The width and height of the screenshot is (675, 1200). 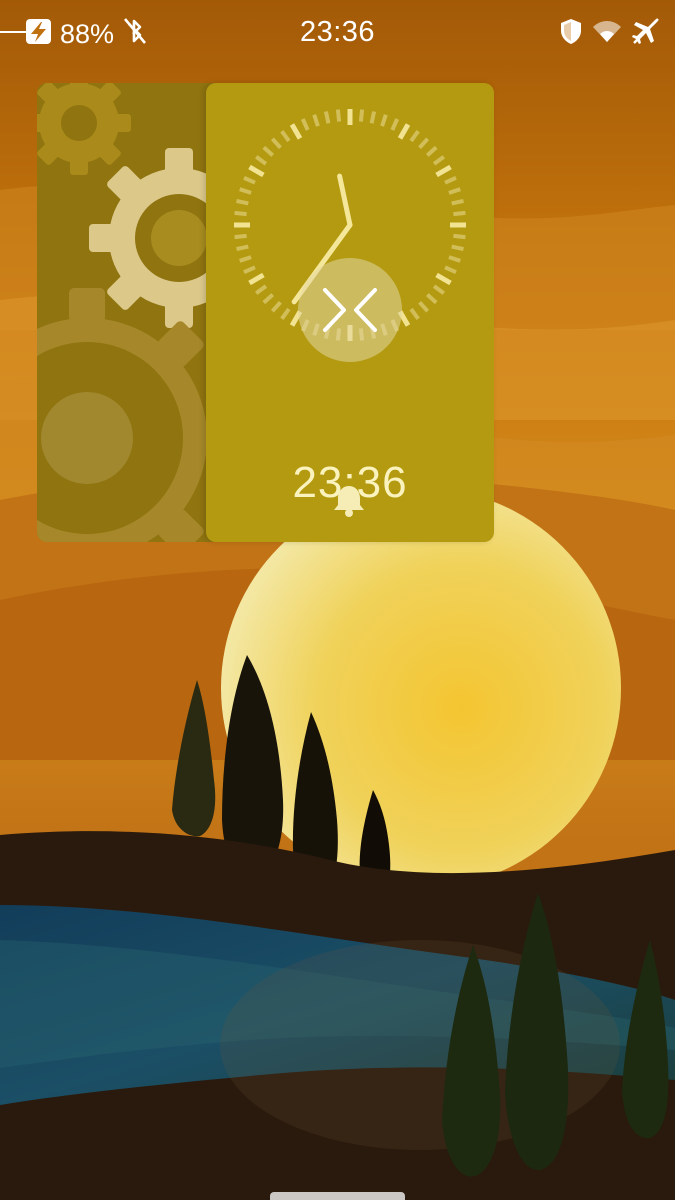 I want to click on hour-hand, so click(x=345, y=200).